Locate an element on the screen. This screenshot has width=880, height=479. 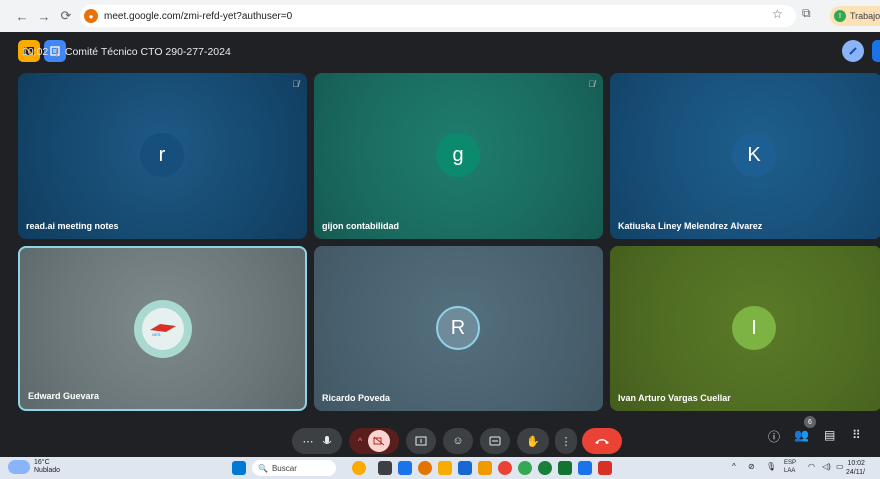
meeting-info: 10:02 | Comité Técnico CTO 290-277-2024 is located at coordinates (126, 52).